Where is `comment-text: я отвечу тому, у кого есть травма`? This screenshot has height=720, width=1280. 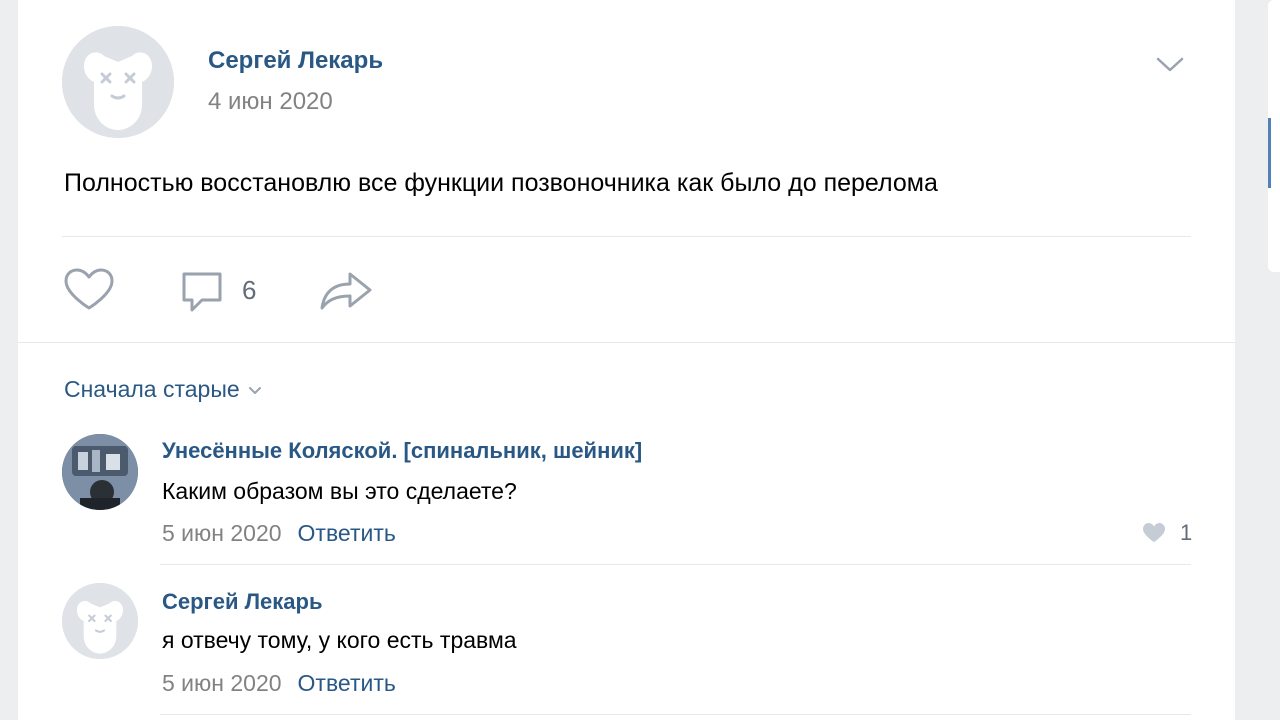
comment-text: я отвечу тому, у кого есть травма is located at coordinates (339, 640).